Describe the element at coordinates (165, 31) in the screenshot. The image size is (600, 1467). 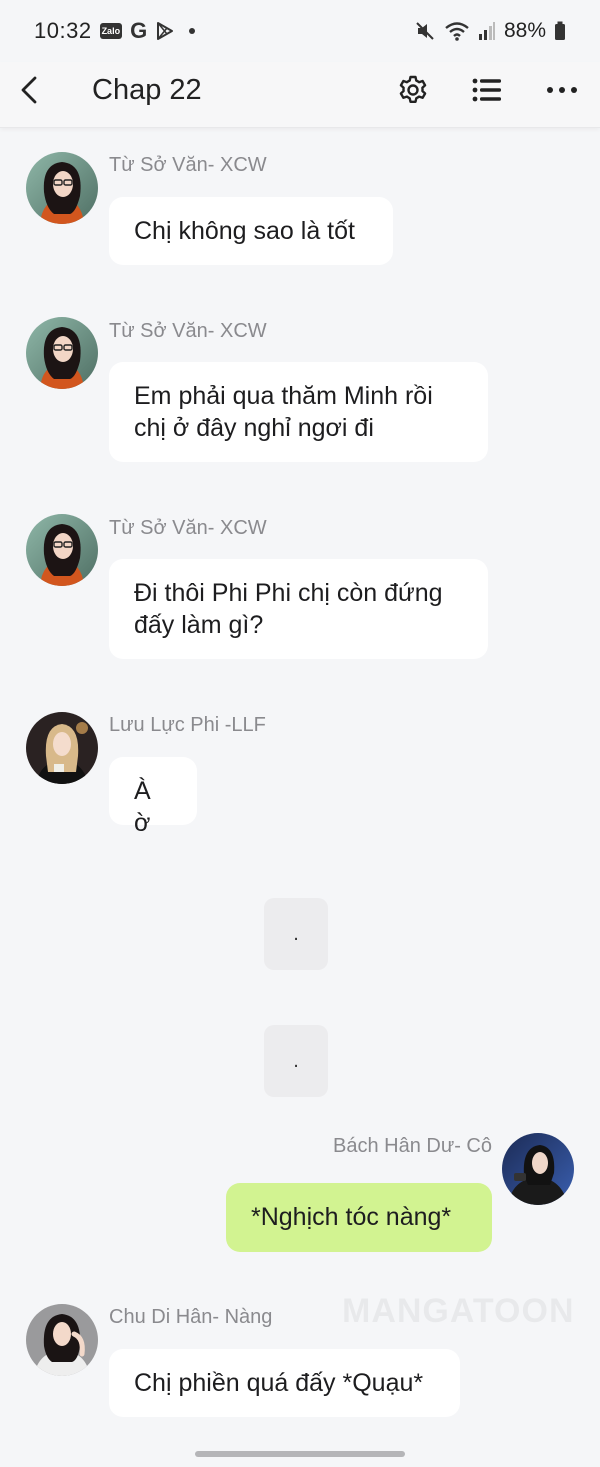
I see `play-store-icon` at that location.